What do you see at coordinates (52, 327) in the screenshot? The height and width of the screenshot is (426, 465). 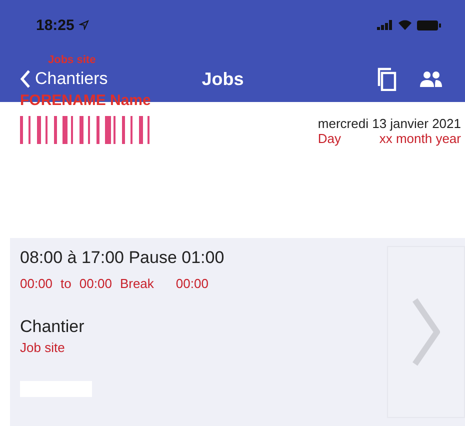 I see `job-site-label: Chantier` at bounding box center [52, 327].